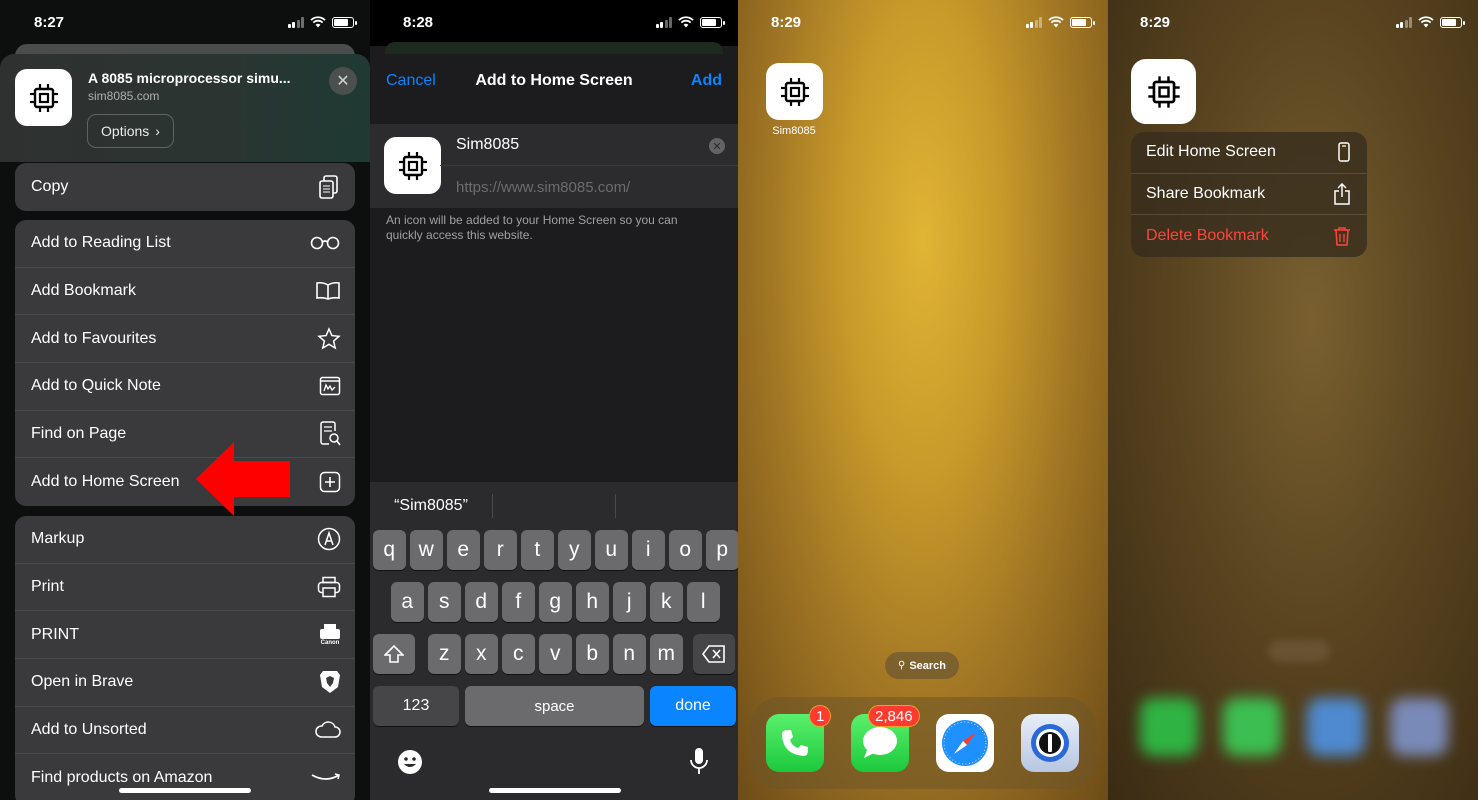  Describe the element at coordinates (47, 587) in the screenshot. I see `action-label: Print` at that location.